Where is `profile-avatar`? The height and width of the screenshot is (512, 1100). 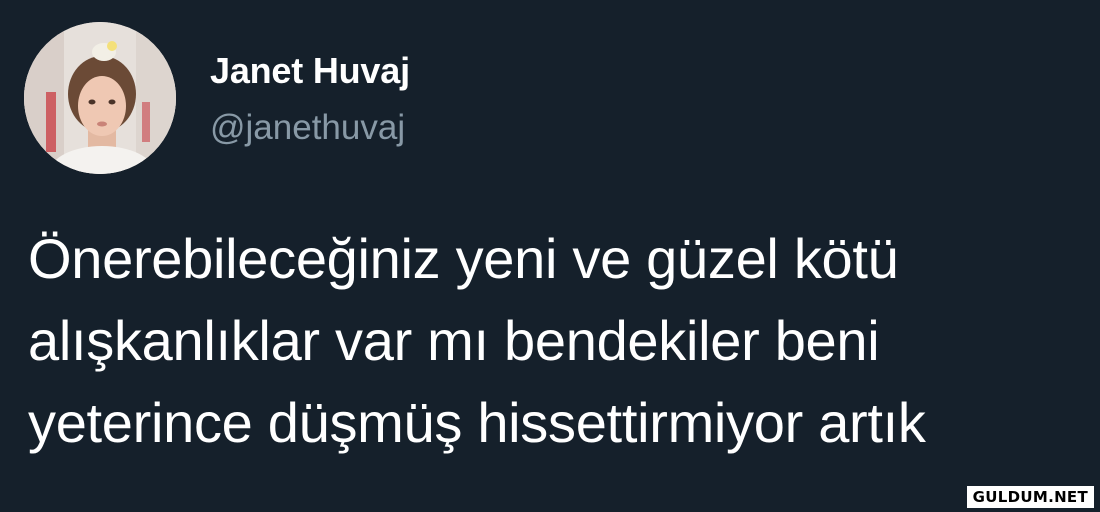 profile-avatar is located at coordinates (100, 98).